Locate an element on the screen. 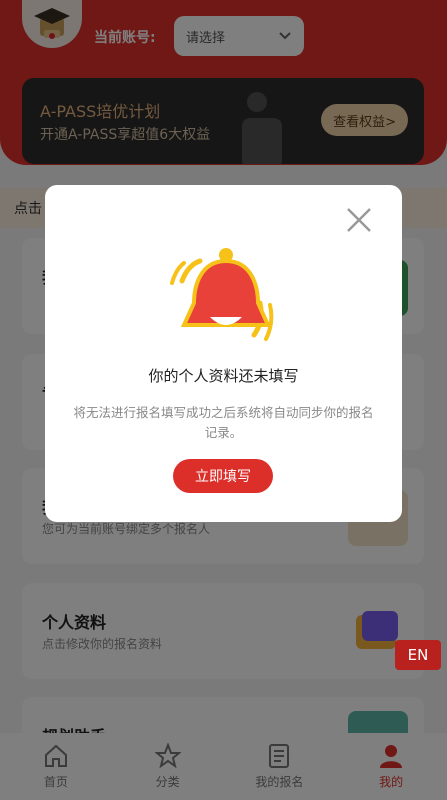  dialog-description: 将无法进行报名填写成功之后系统将自动同步你的报名记录。 is located at coordinates (223, 422).